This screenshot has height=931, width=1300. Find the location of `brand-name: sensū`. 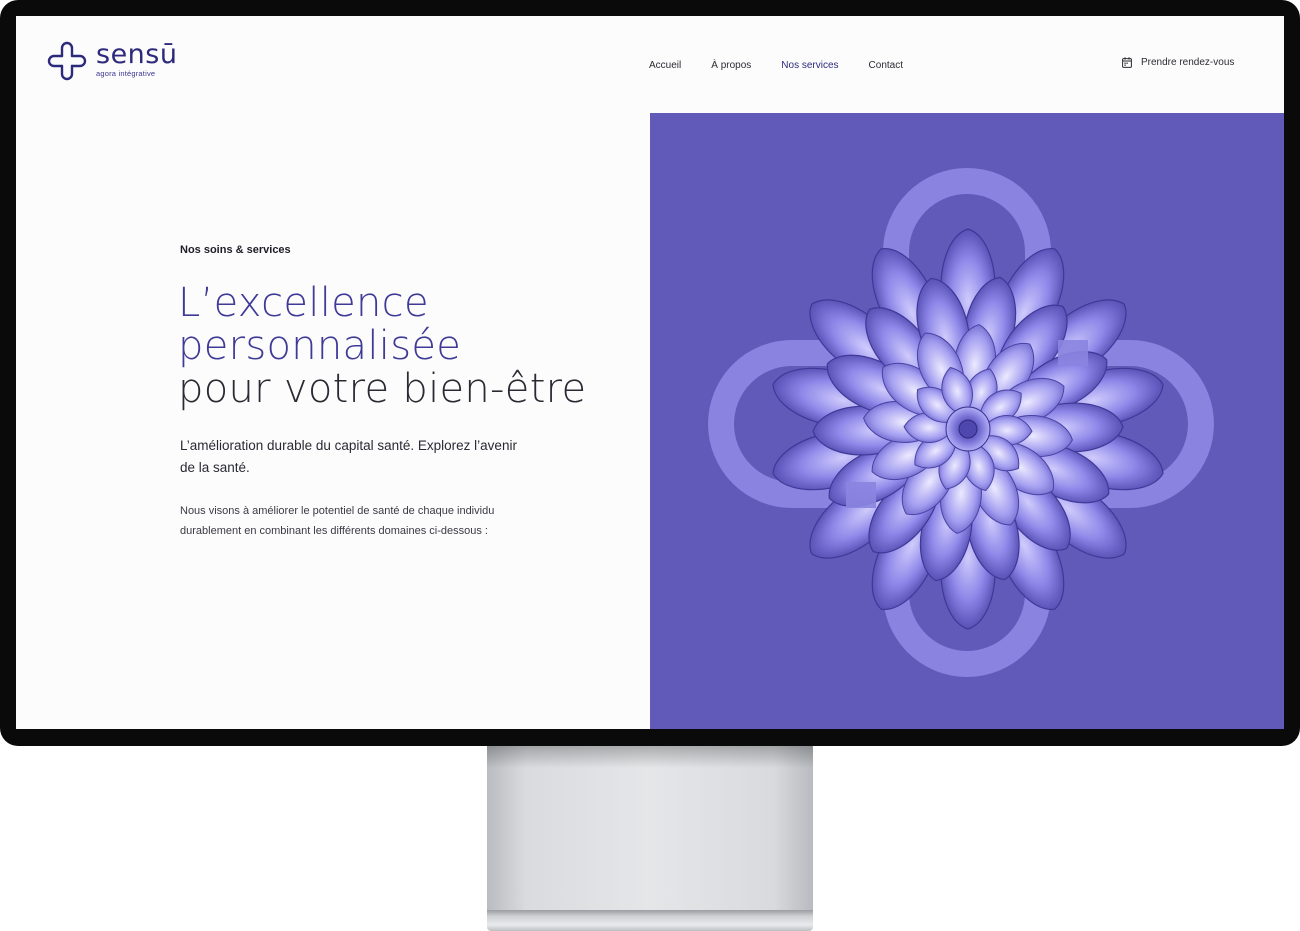

brand-name: sensū is located at coordinates (137, 54).